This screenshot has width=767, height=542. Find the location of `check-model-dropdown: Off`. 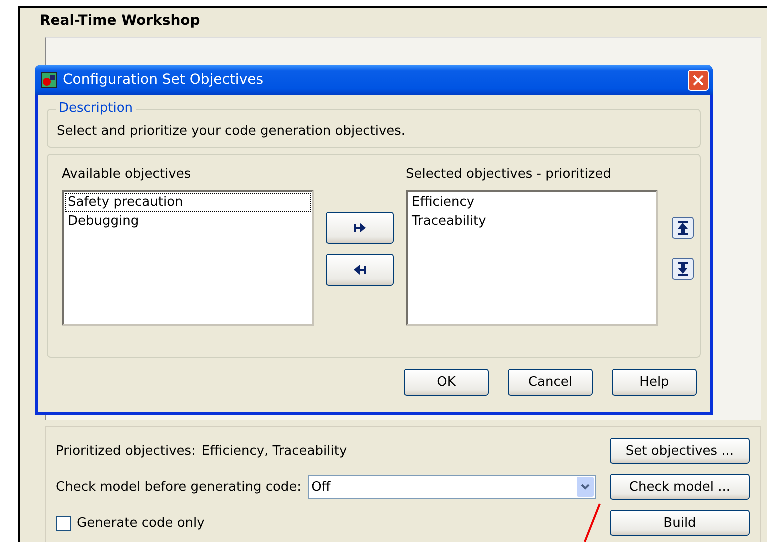

check-model-dropdown: Off is located at coordinates (452, 487).